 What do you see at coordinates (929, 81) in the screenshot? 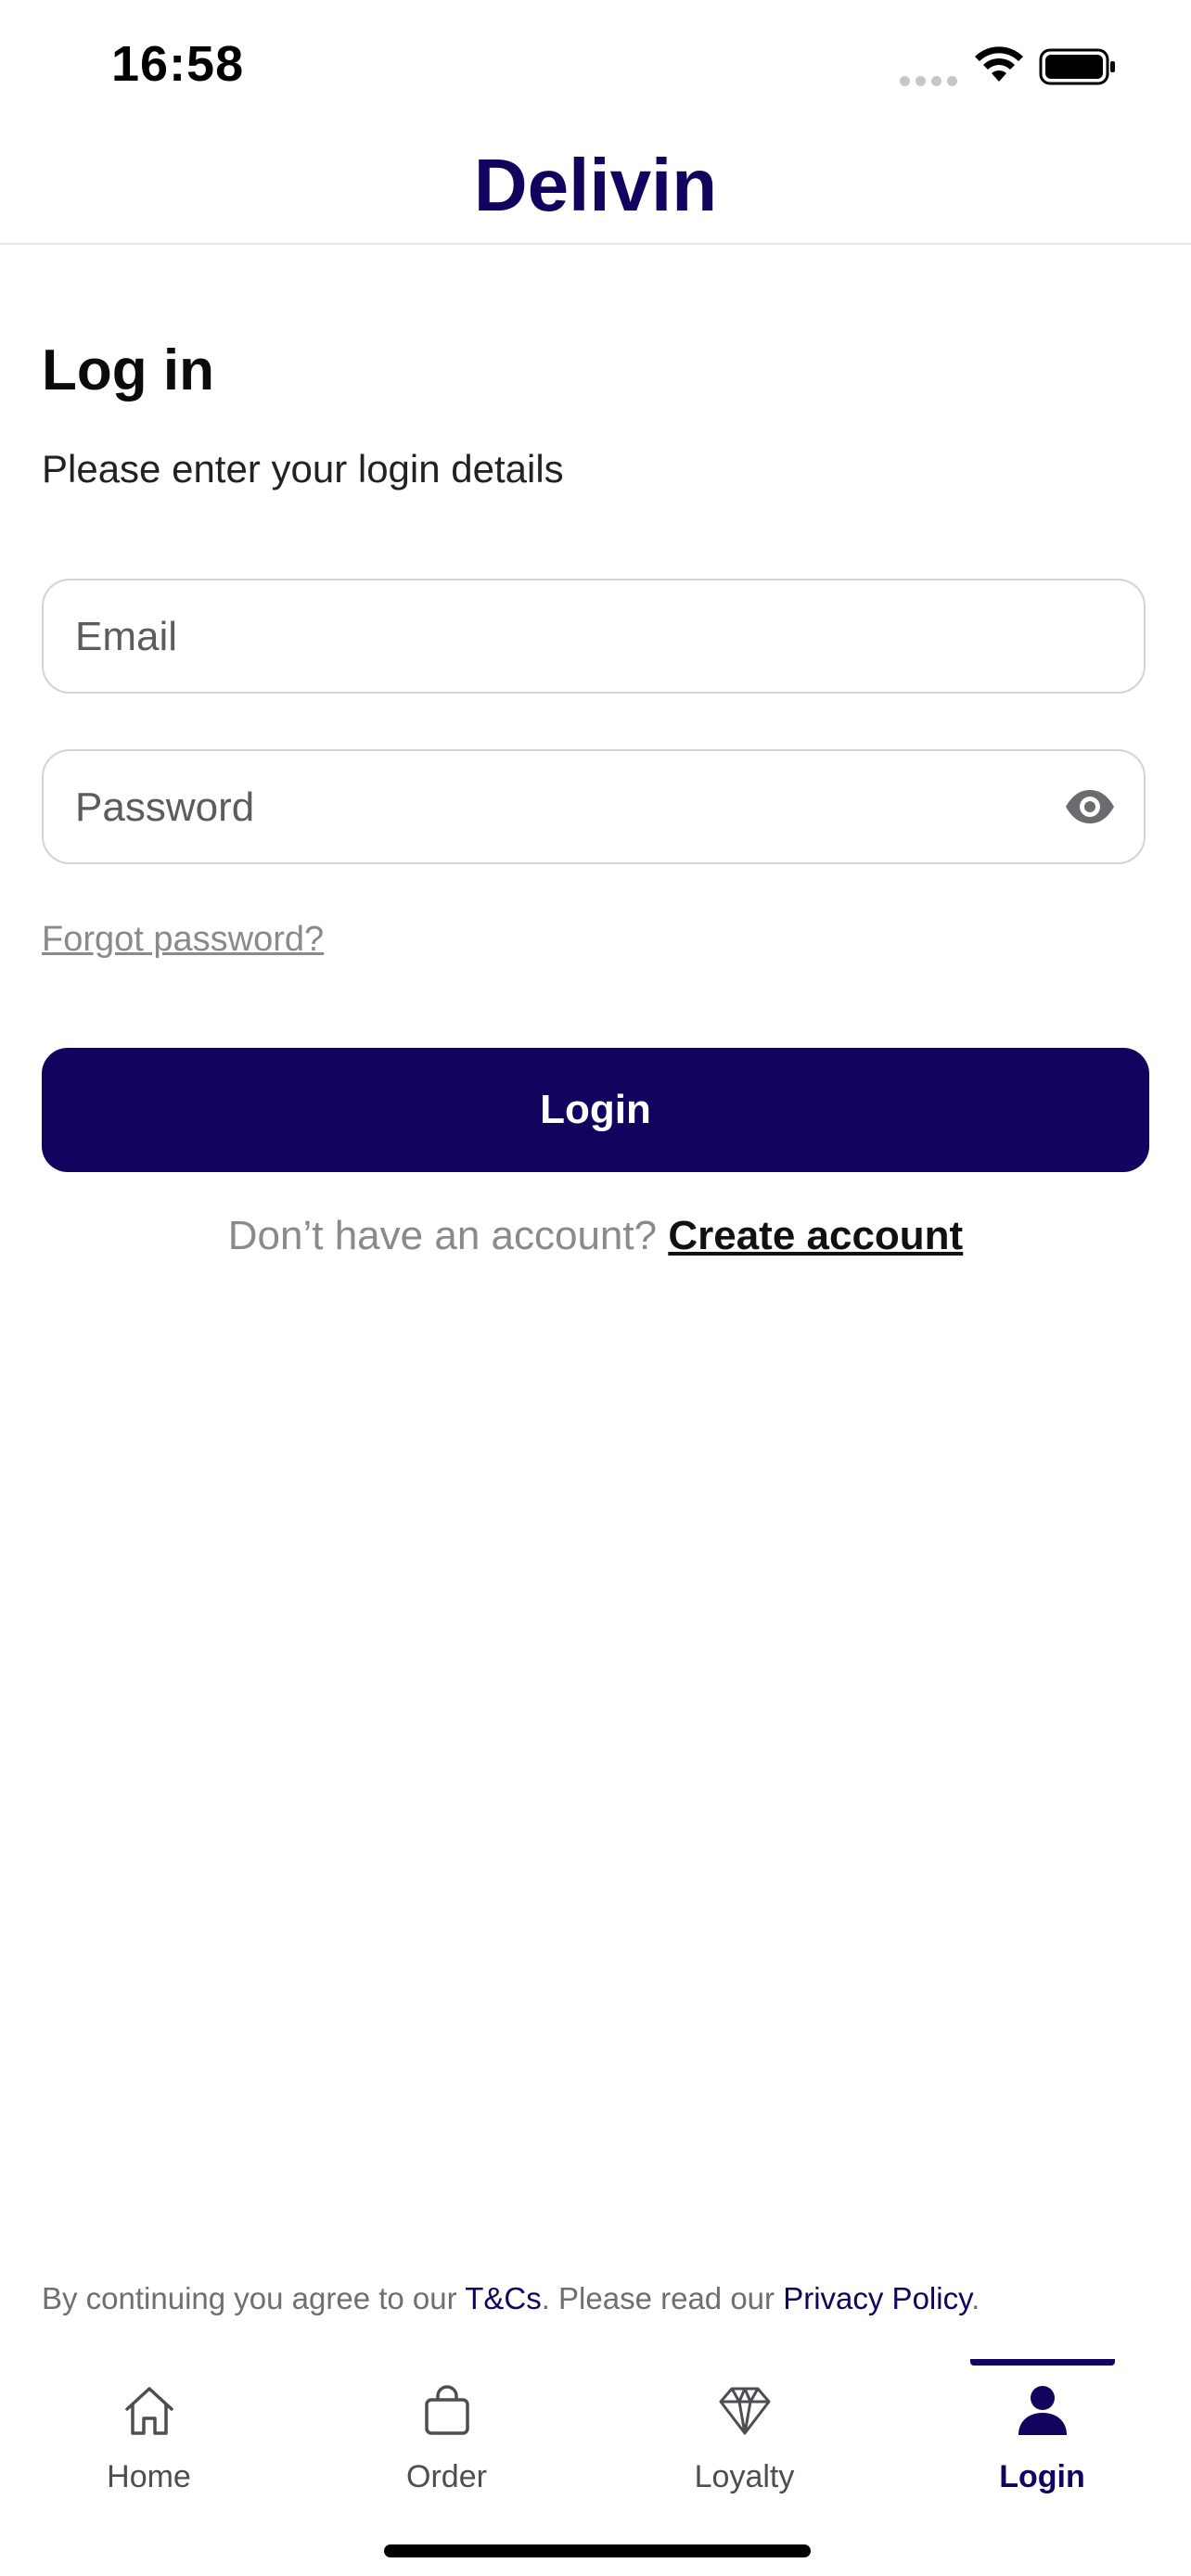
I see `cellular-signal-icon` at bounding box center [929, 81].